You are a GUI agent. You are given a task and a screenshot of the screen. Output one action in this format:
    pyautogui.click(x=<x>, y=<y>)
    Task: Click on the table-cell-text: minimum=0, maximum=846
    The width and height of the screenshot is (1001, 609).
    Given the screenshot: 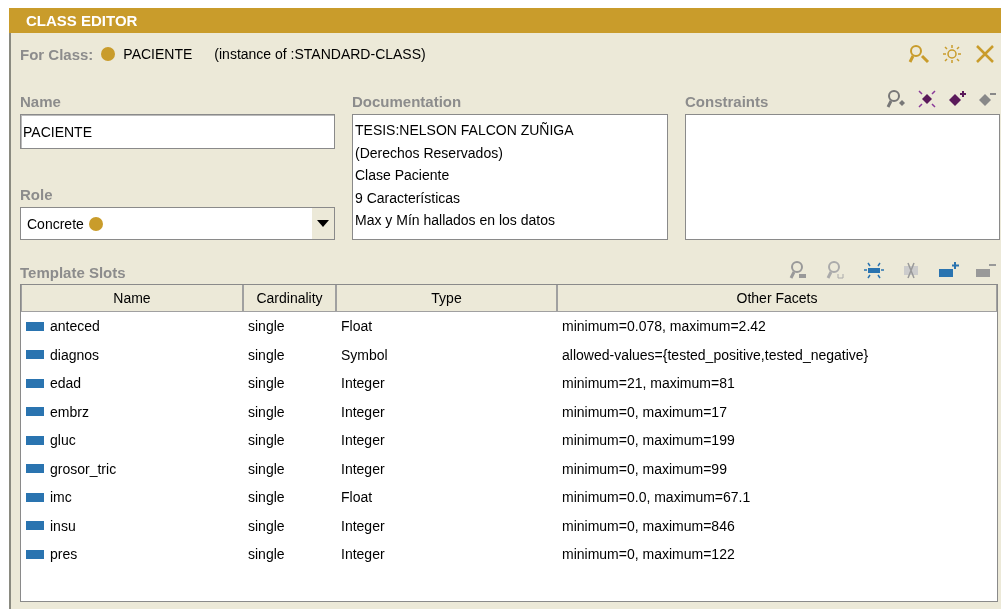 What is the action you would take?
    pyautogui.click(x=648, y=525)
    